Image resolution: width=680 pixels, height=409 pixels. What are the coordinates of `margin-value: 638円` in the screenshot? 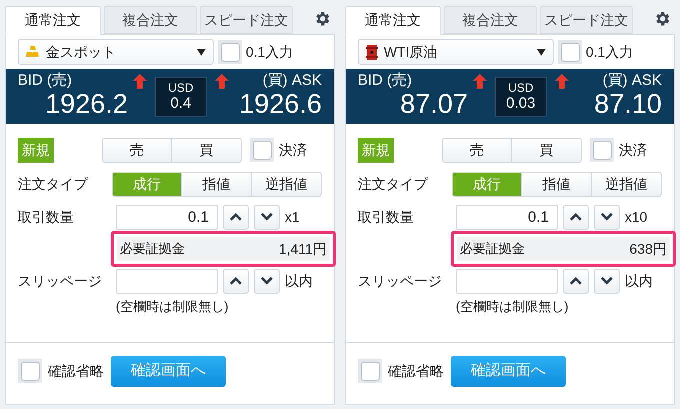 It's located at (648, 249).